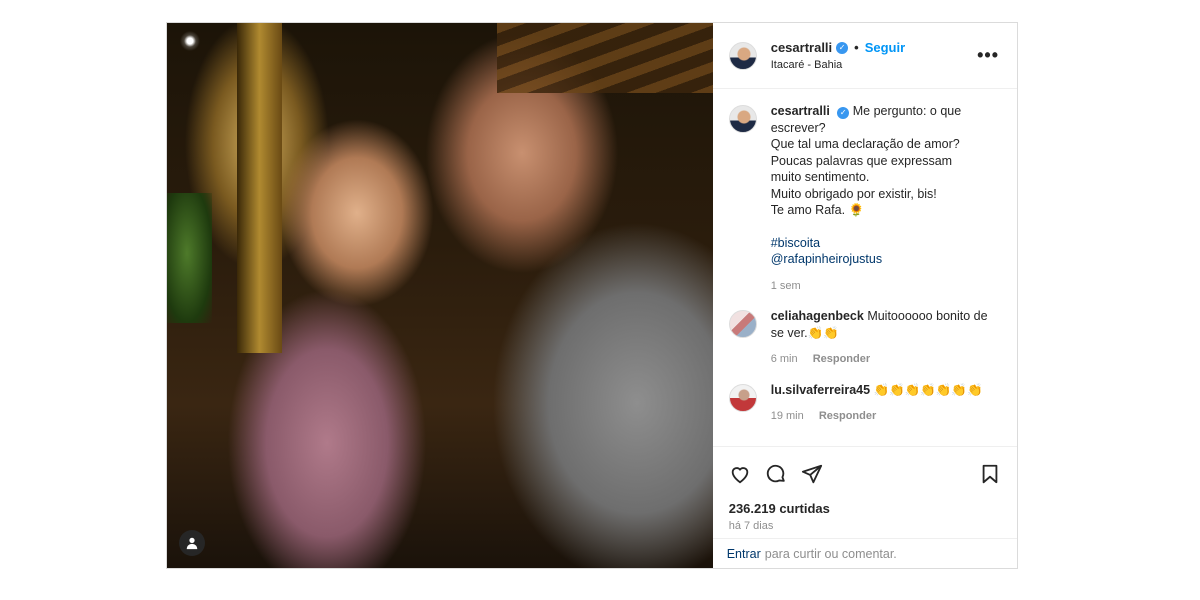 The width and height of the screenshot is (1200, 600). I want to click on actions-bar: 236.219 curtidas há 7 dias, so click(864, 492).